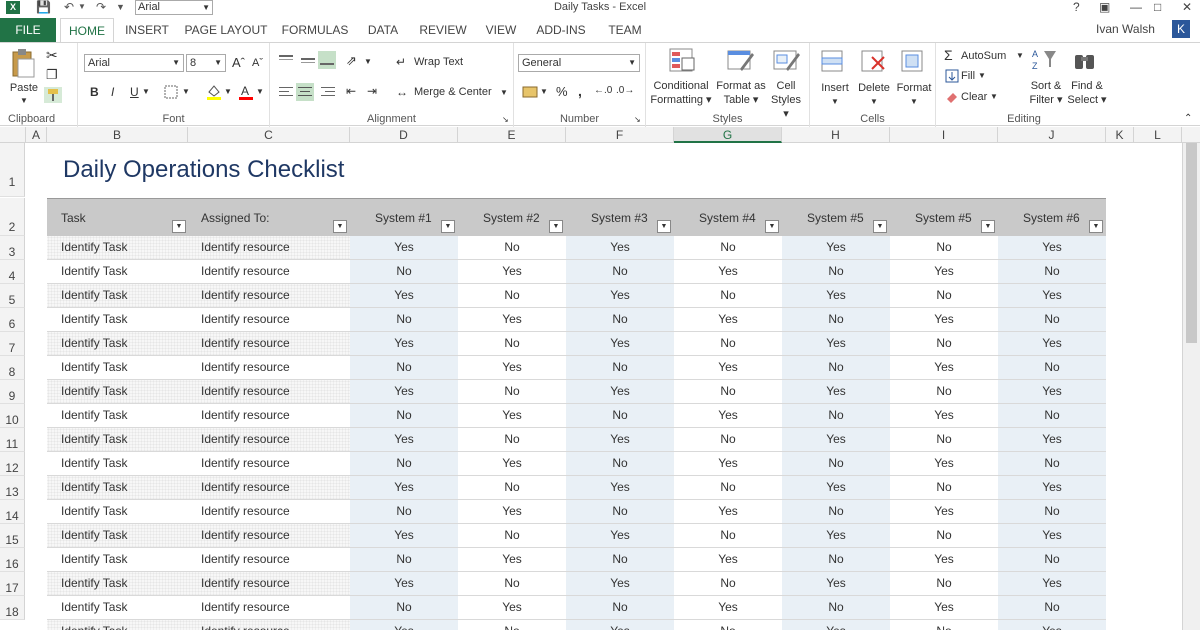 The height and width of the screenshot is (630, 1200). Describe the element at coordinates (404, 135) in the screenshot. I see `column-header-d: D` at that location.